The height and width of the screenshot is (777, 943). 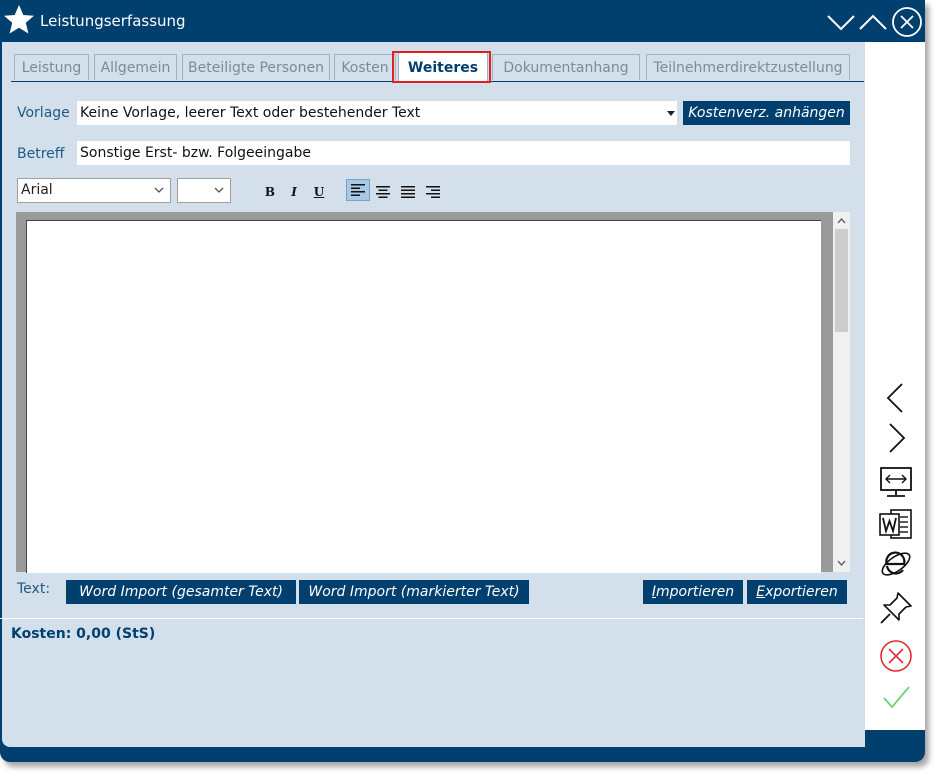 I want to click on underline-button: U, so click(x=319, y=192).